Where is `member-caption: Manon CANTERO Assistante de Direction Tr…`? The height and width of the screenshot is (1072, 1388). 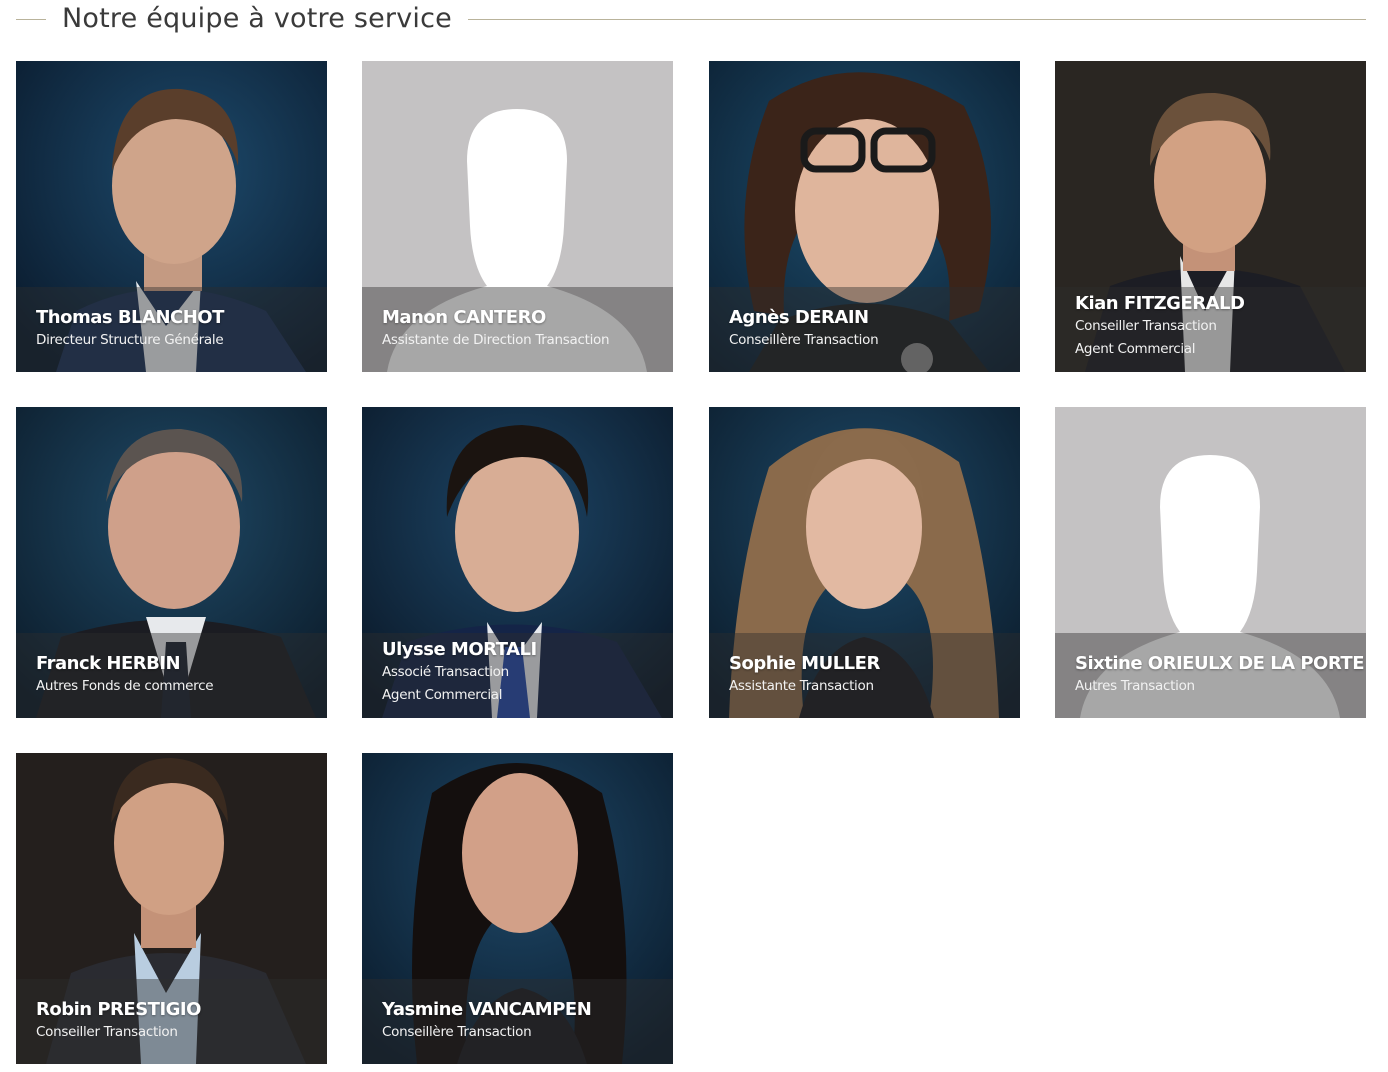
member-caption: Manon CANTERO Assistante de Direction Tr… is located at coordinates (517, 329).